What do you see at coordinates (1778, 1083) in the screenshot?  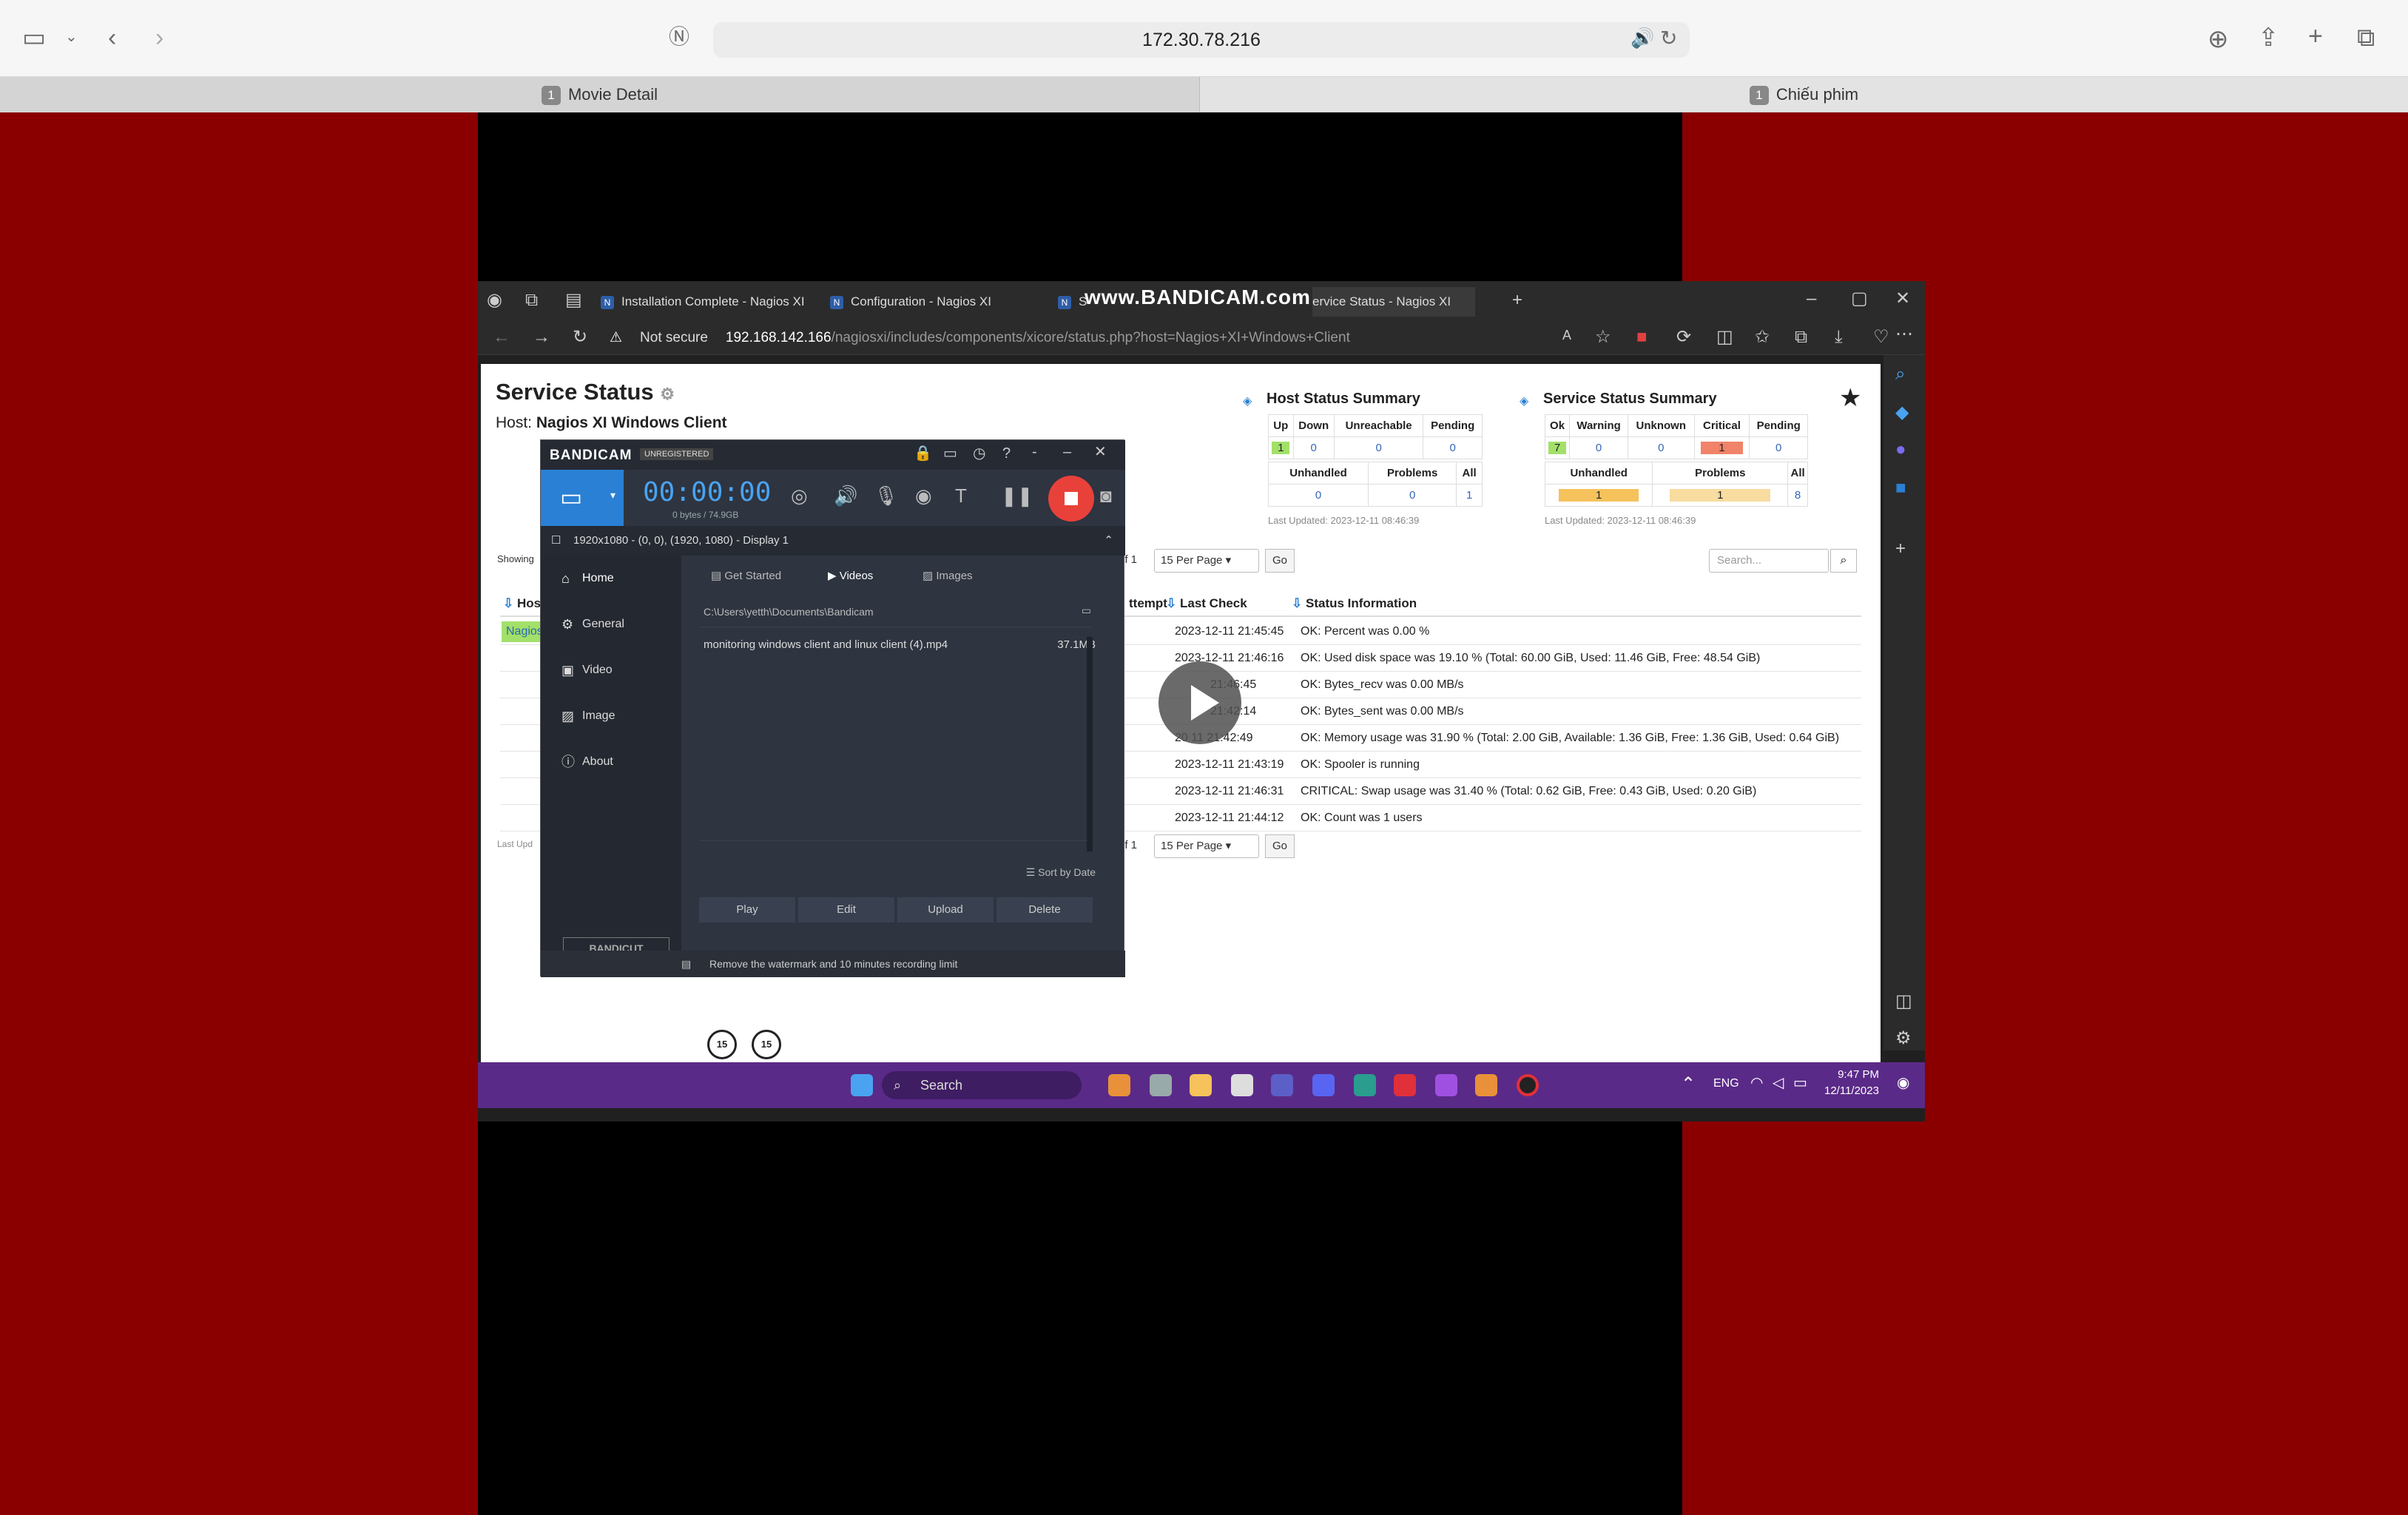 I see `volume-icon: ◁` at bounding box center [1778, 1083].